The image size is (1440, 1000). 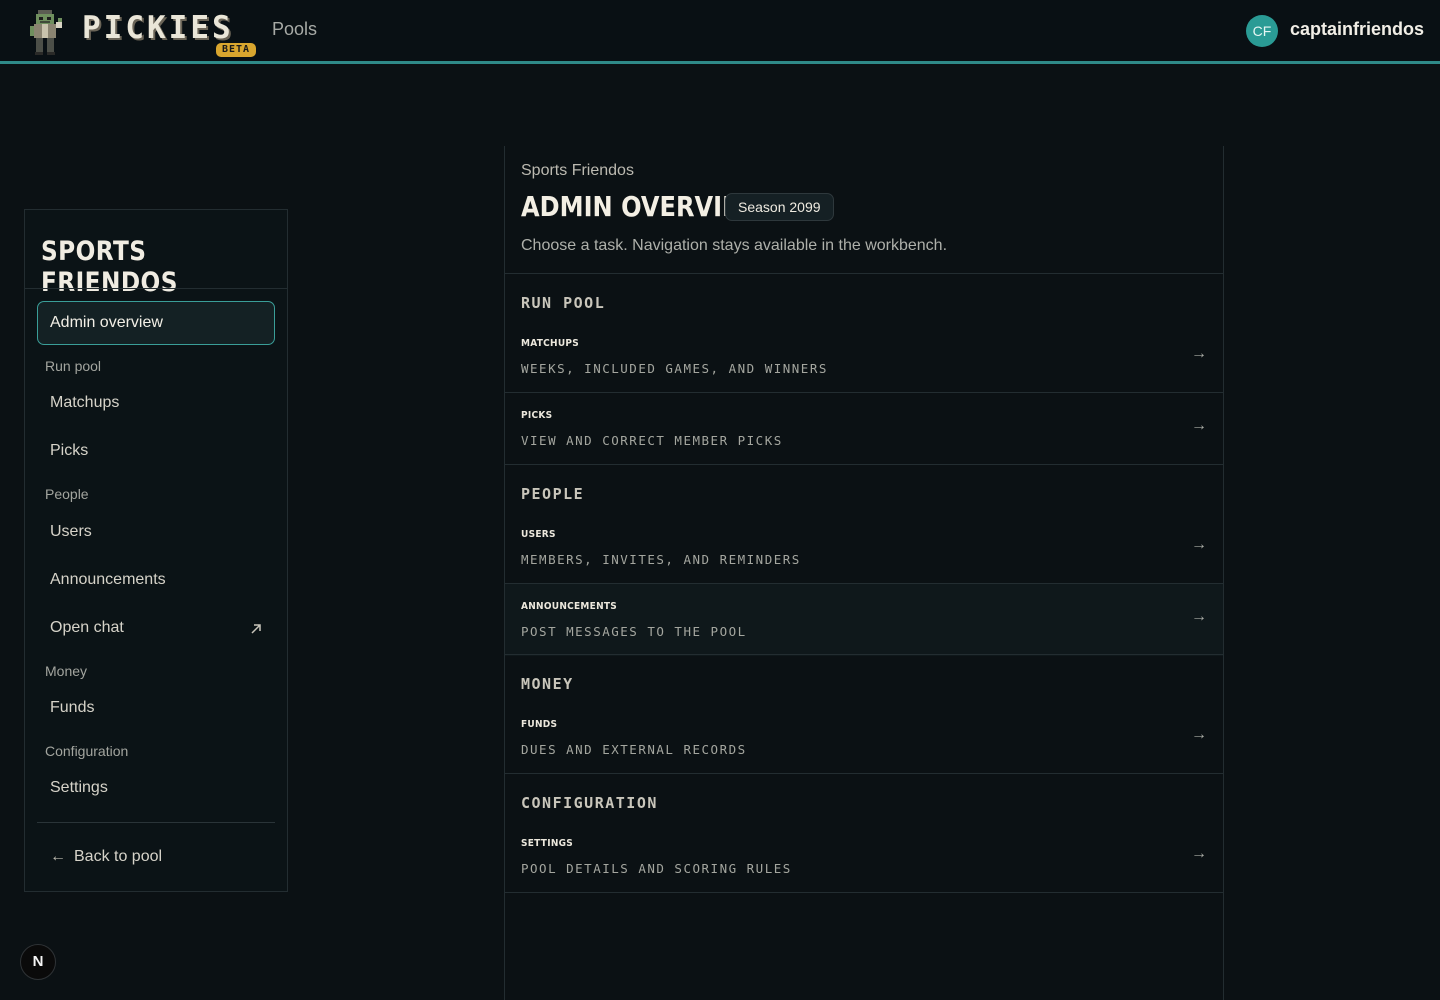 What do you see at coordinates (864, 738) in the screenshot?
I see `task-row-funds: FUNDS DUES AND EXTERNAL RECORDS →` at bounding box center [864, 738].